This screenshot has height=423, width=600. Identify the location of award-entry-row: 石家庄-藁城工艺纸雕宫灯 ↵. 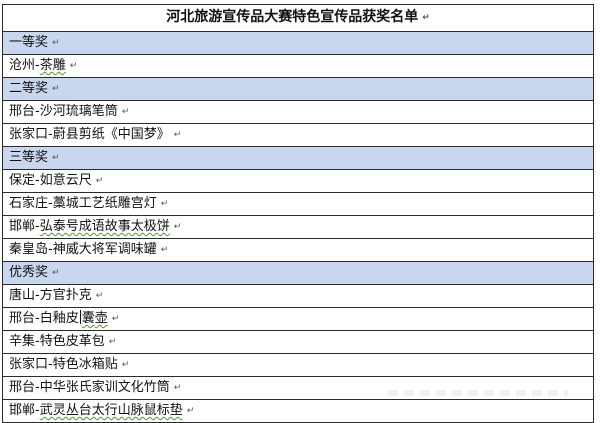
(298, 204).